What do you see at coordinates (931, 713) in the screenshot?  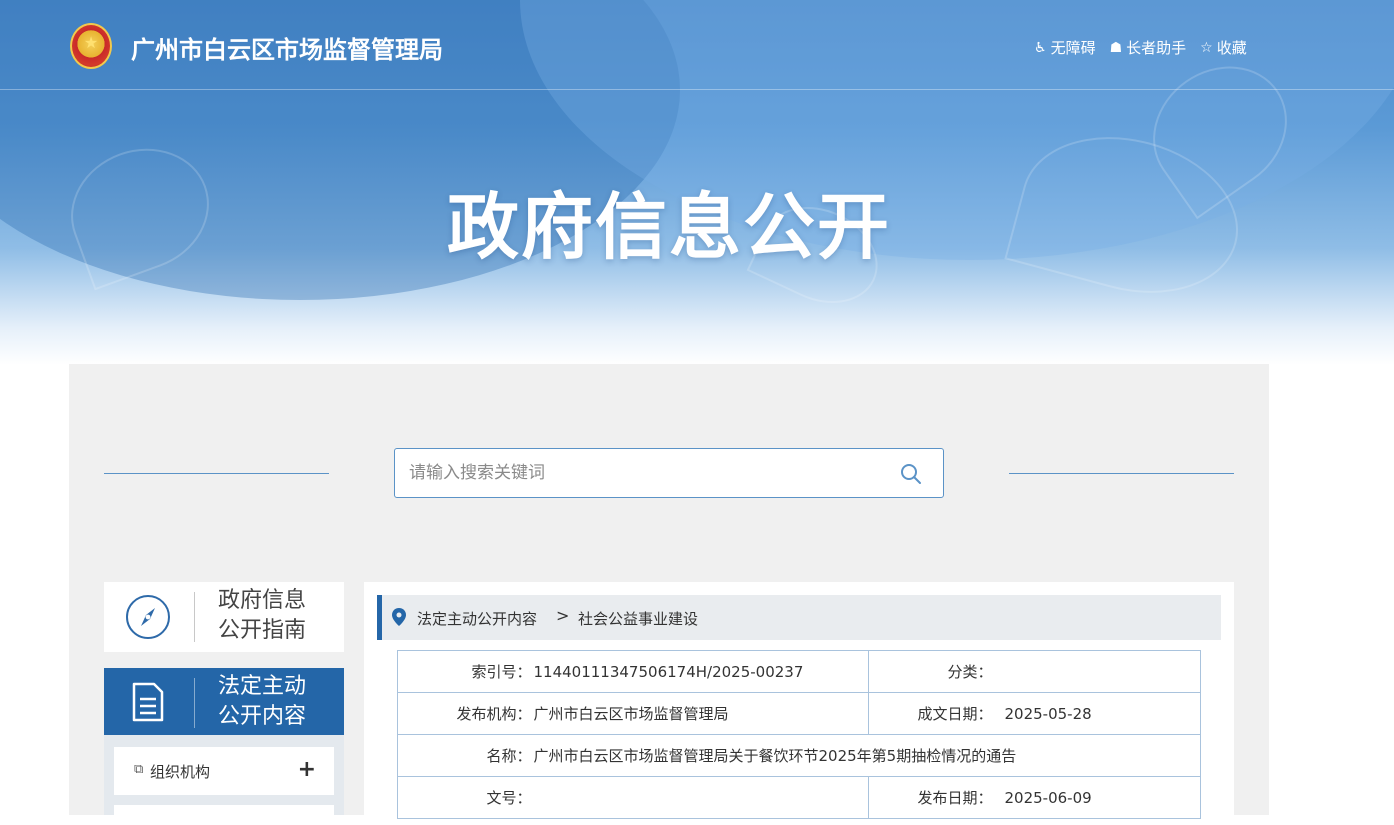 I see `created-date-label: 成文日期：` at bounding box center [931, 713].